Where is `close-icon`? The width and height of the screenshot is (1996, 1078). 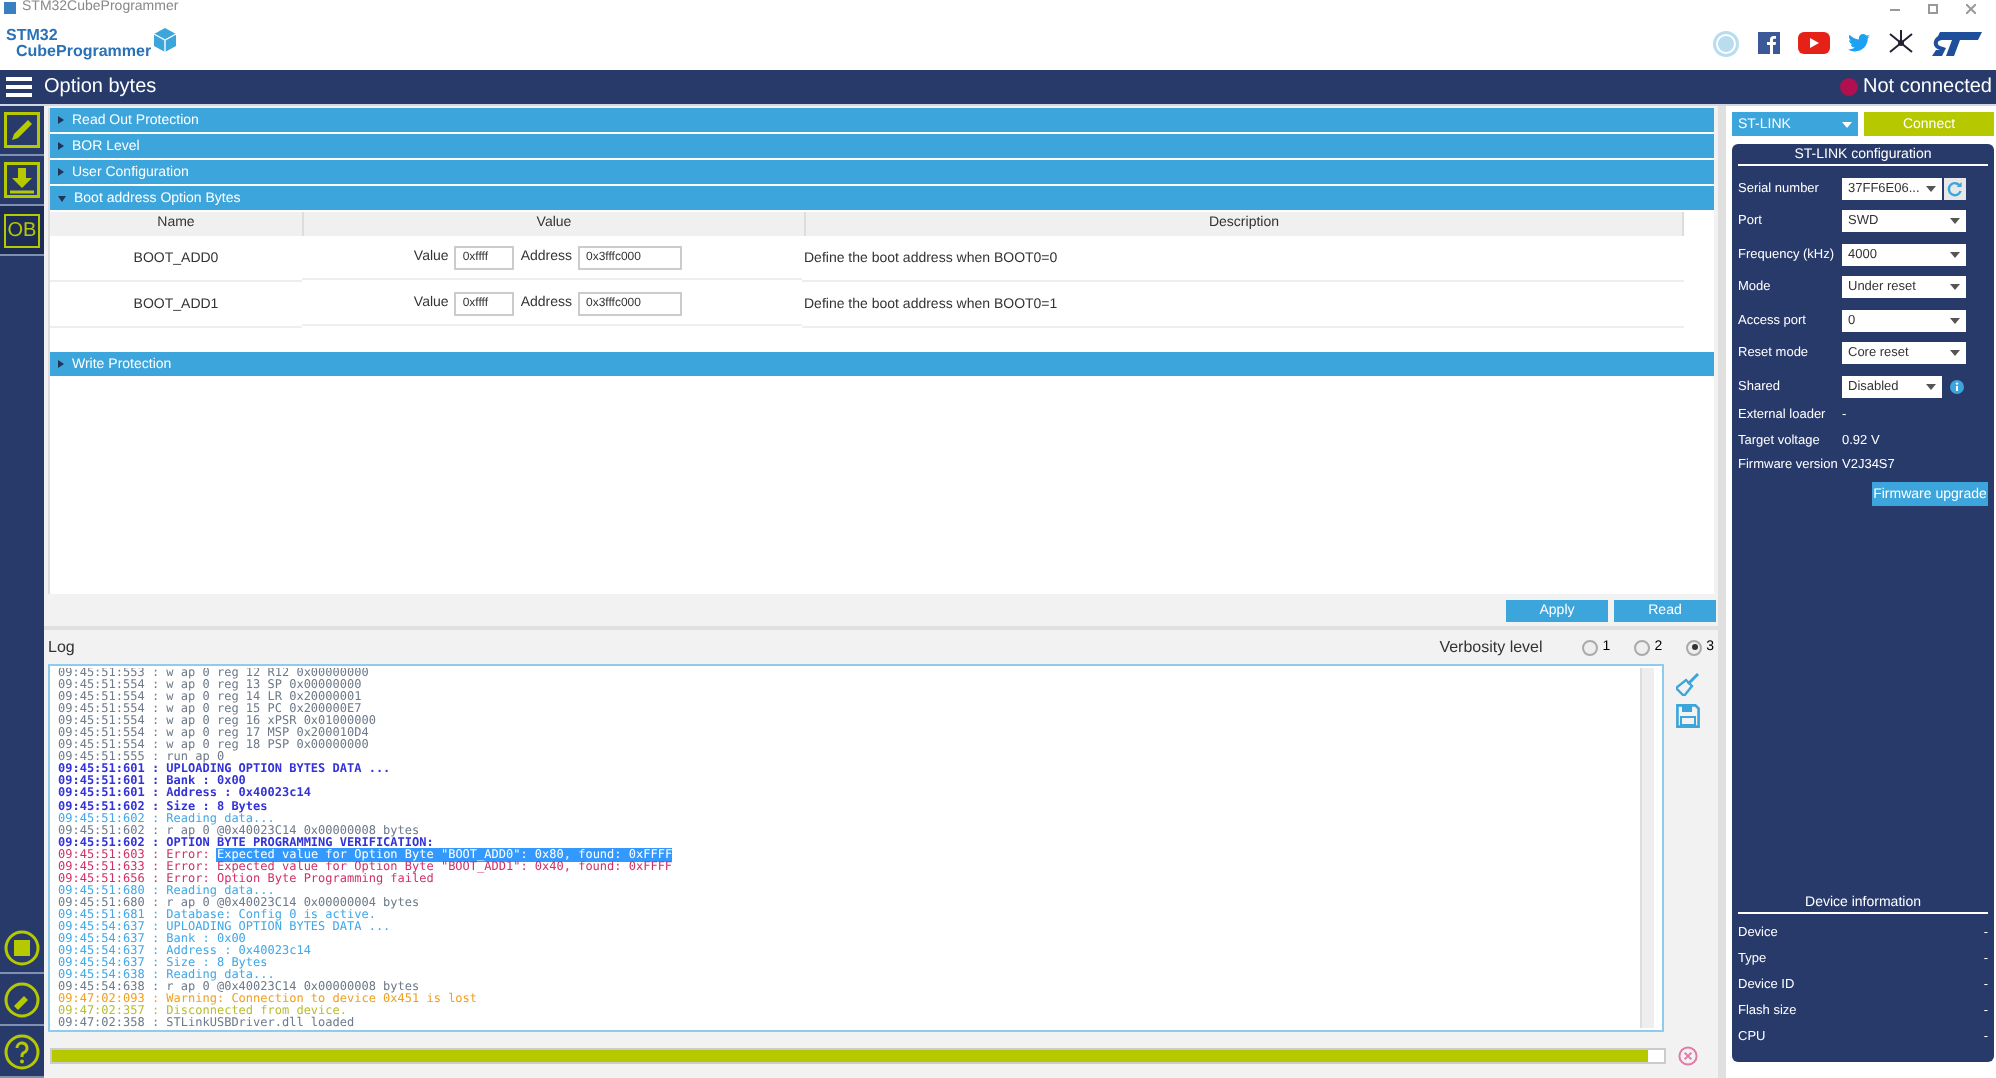 close-icon is located at coordinates (1971, 8).